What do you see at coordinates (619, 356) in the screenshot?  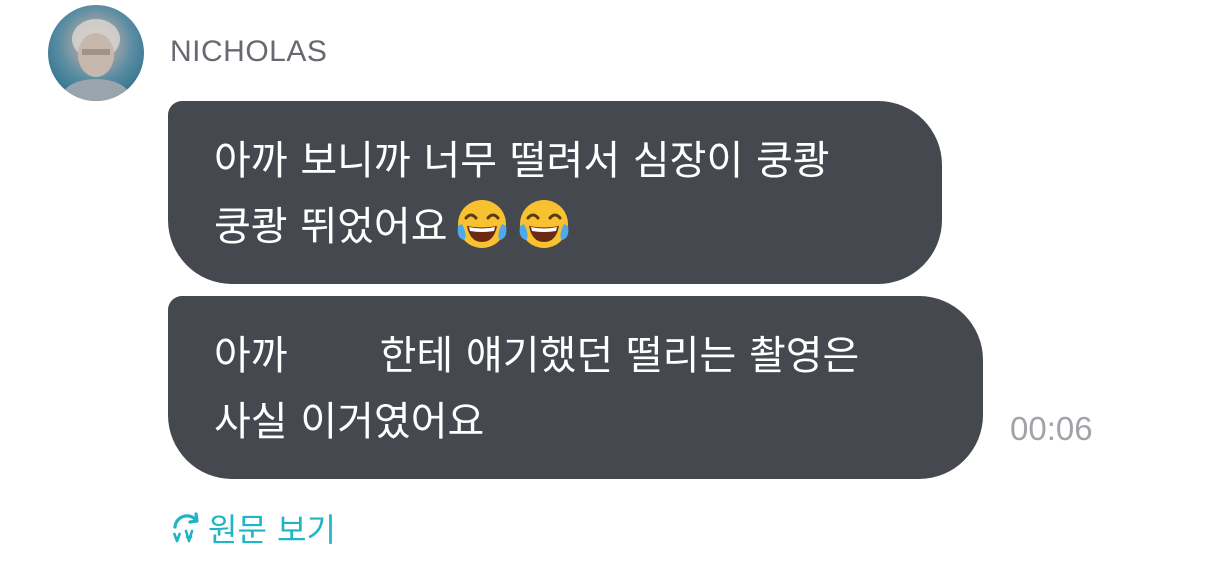 I see `message-line-text: 한테 얘기했던 떨리는 촬영은` at bounding box center [619, 356].